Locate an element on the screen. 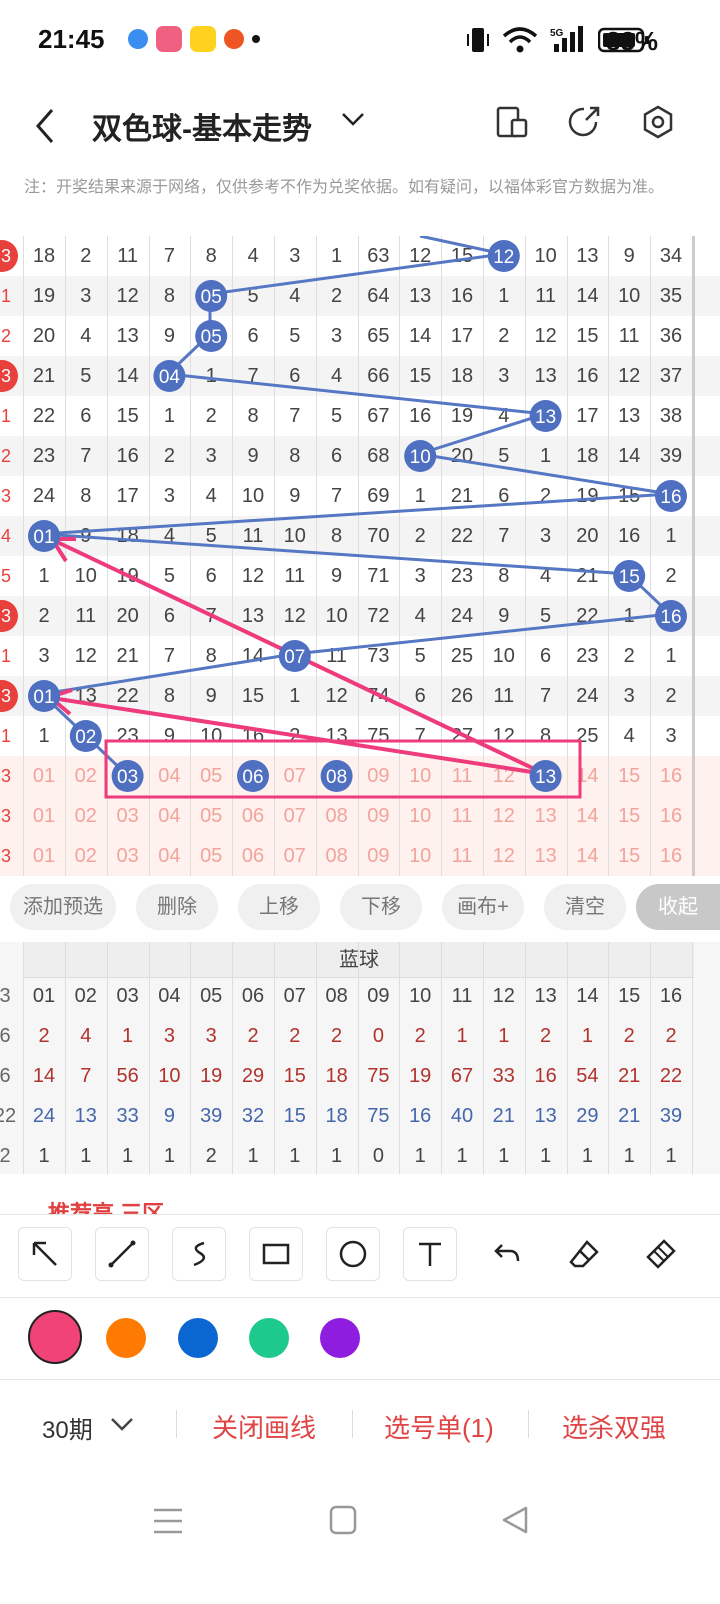 This screenshot has height=1604, width=720. stats-cell: 09 is located at coordinates (378, 996).